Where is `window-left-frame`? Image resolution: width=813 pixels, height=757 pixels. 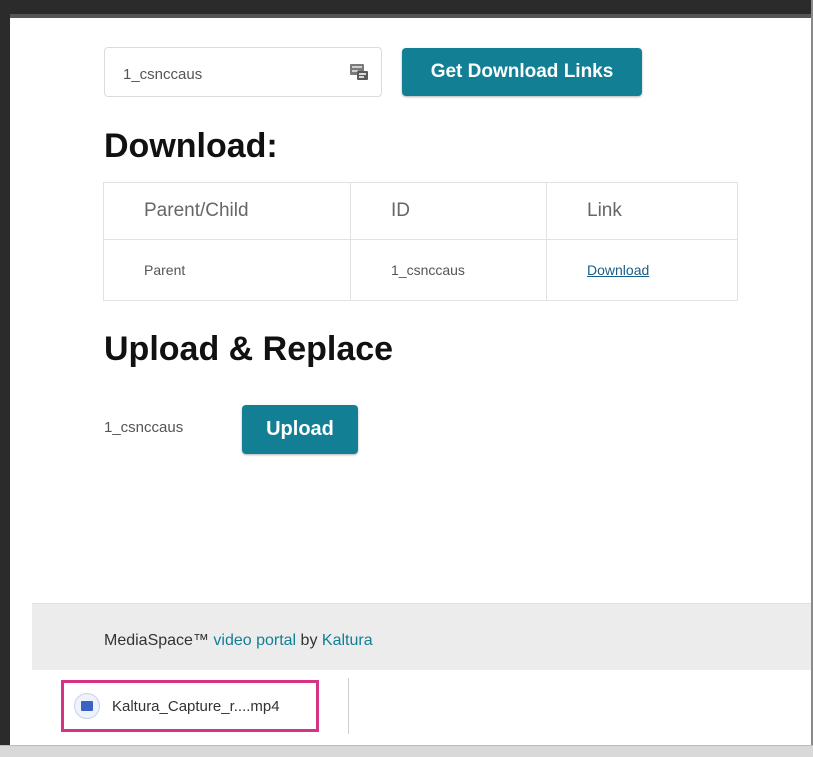
window-left-frame is located at coordinates (5, 378).